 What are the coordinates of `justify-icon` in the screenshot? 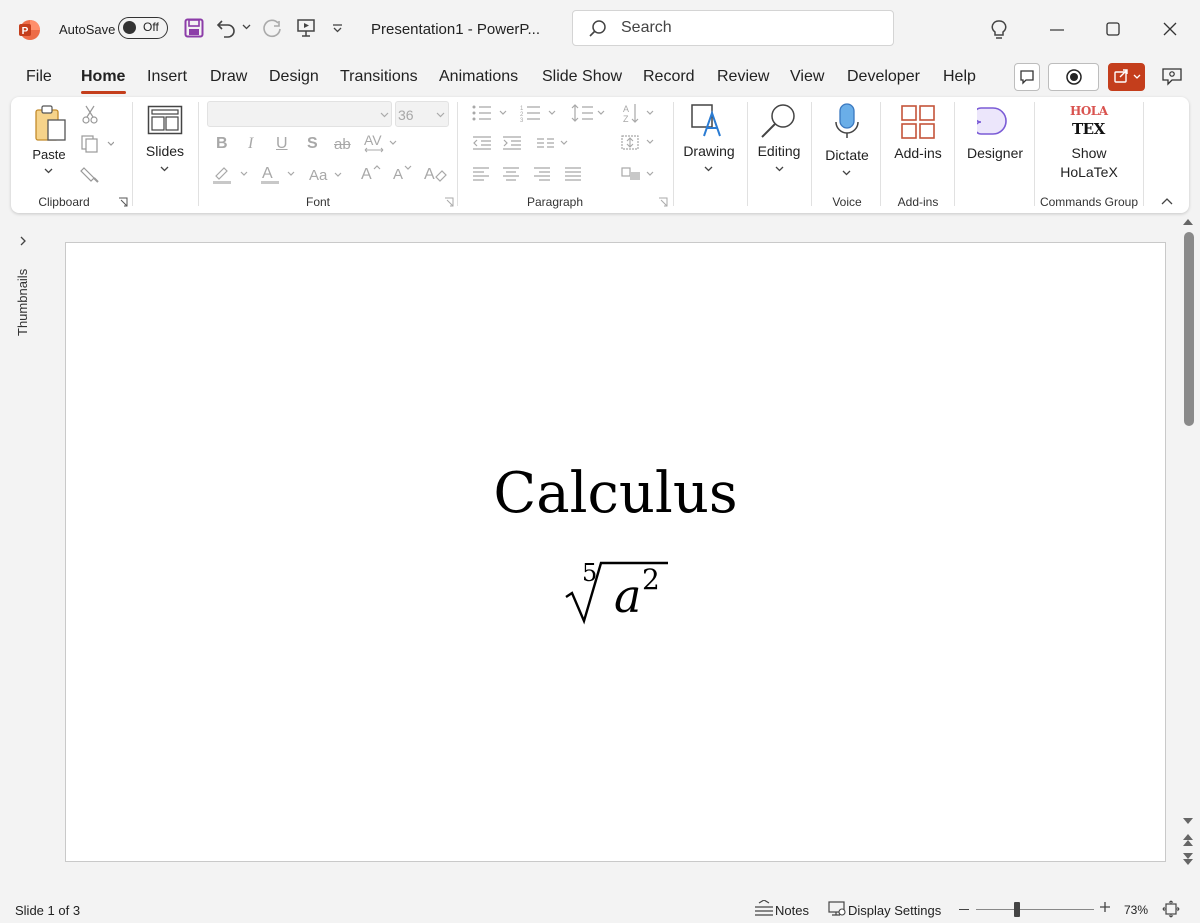 It's located at (573, 174).